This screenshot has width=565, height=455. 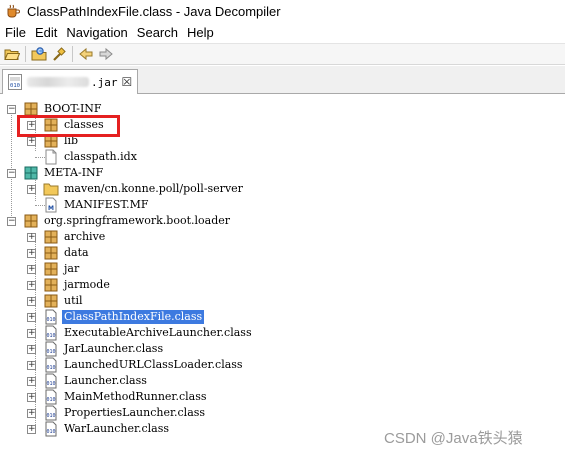 I want to click on tree-node-label: jar, so click(x=72, y=268).